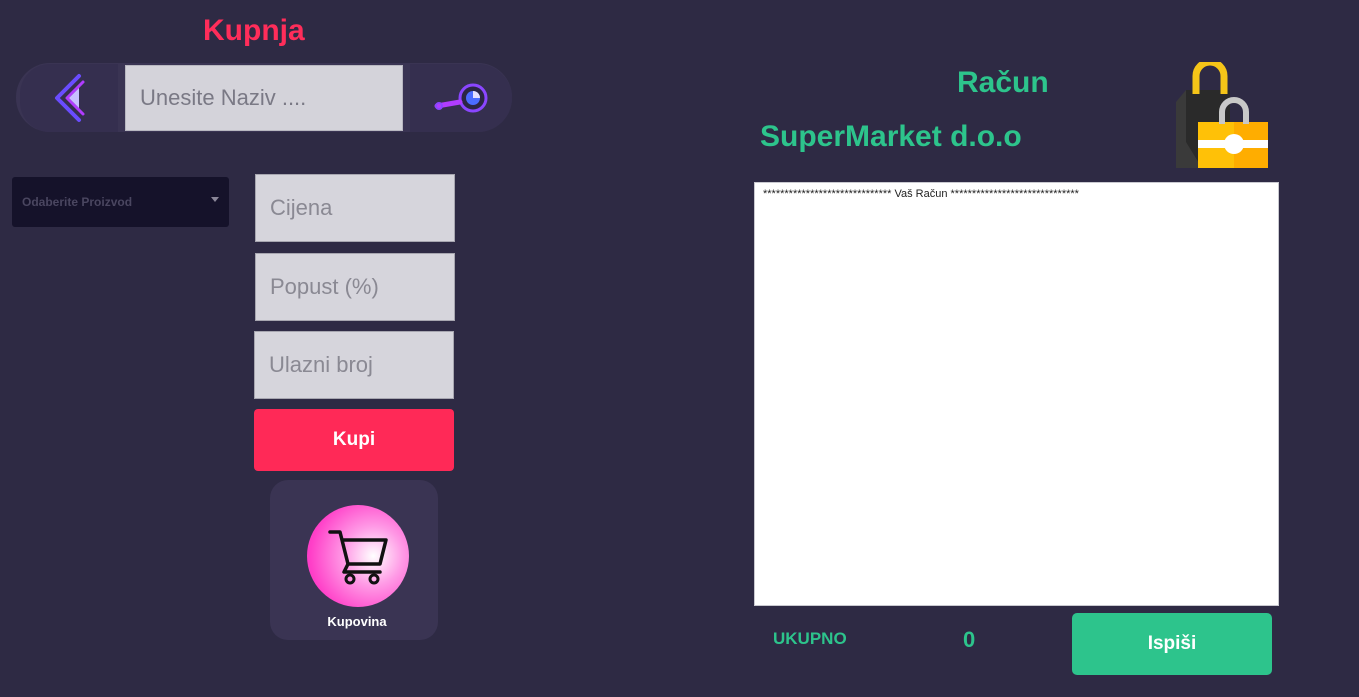  Describe the element at coordinates (355, 287) in the screenshot. I see `discount-field` at that location.